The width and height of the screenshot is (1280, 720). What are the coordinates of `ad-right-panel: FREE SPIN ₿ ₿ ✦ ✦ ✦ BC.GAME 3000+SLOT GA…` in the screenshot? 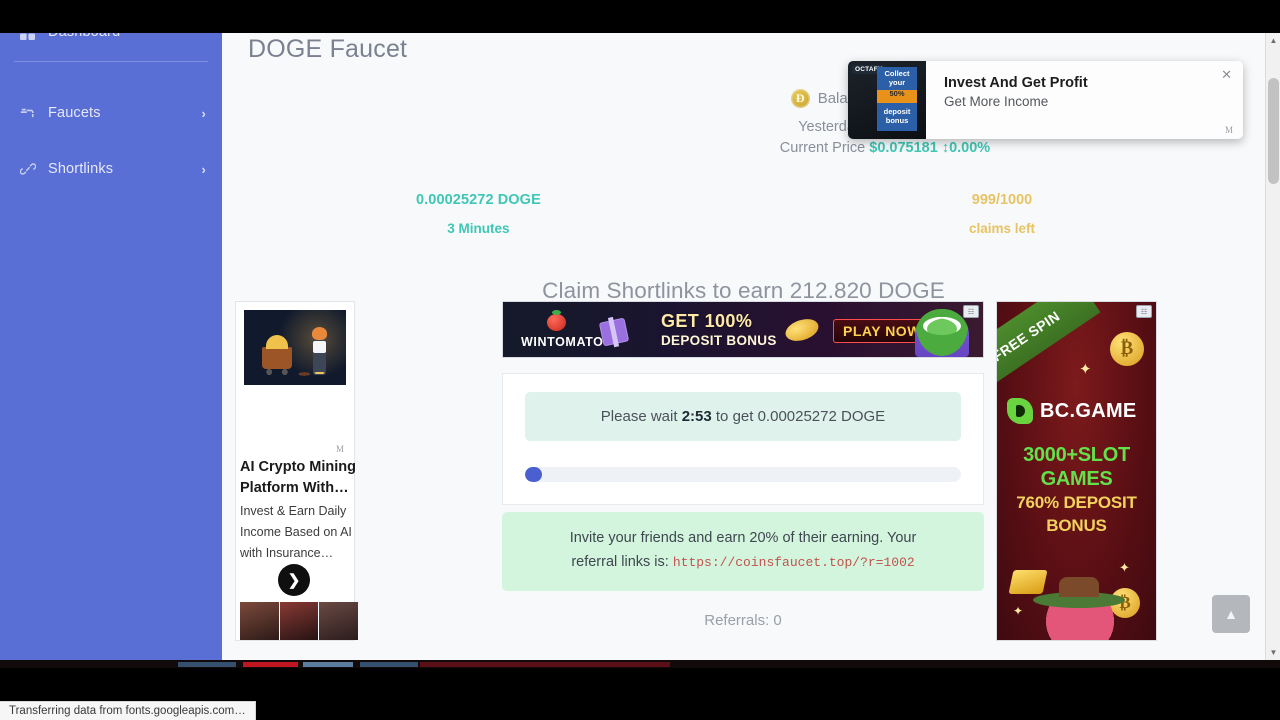 It's located at (1076, 471).